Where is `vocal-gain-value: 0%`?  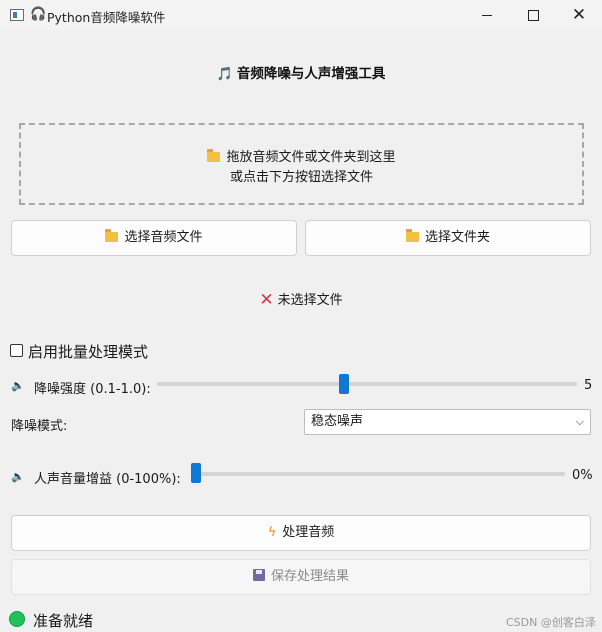 vocal-gain-value: 0% is located at coordinates (582, 475).